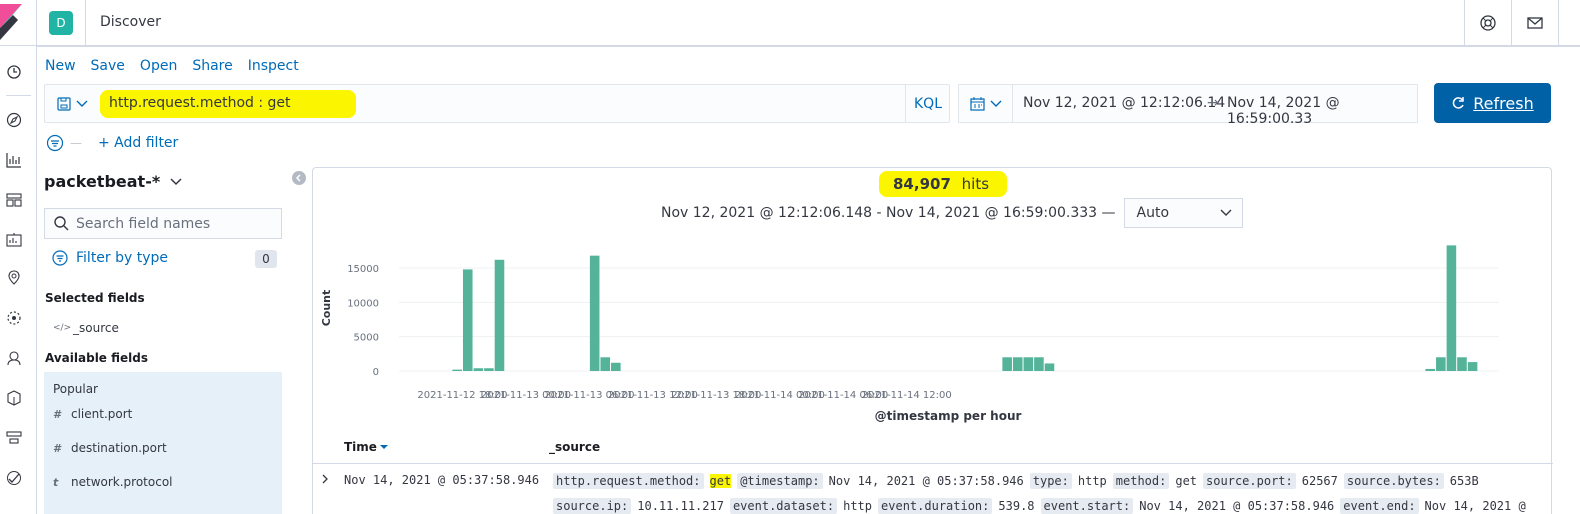  What do you see at coordinates (212, 66) in the screenshot?
I see `share-link: Share` at bounding box center [212, 66].